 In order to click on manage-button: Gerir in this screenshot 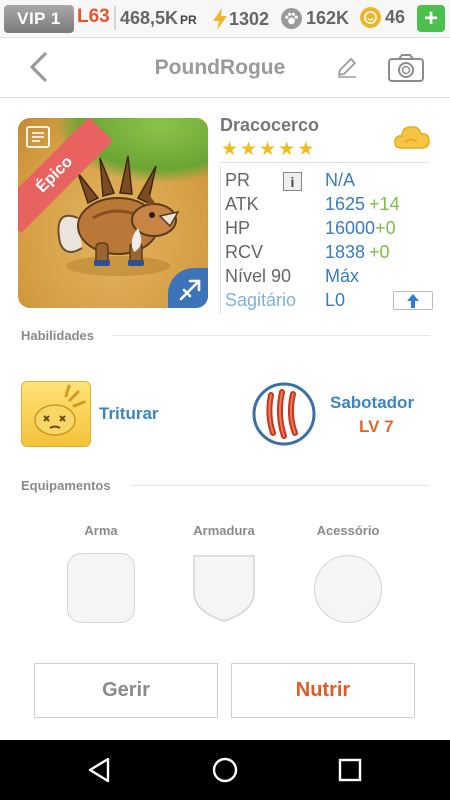, I will do `click(126, 690)`.